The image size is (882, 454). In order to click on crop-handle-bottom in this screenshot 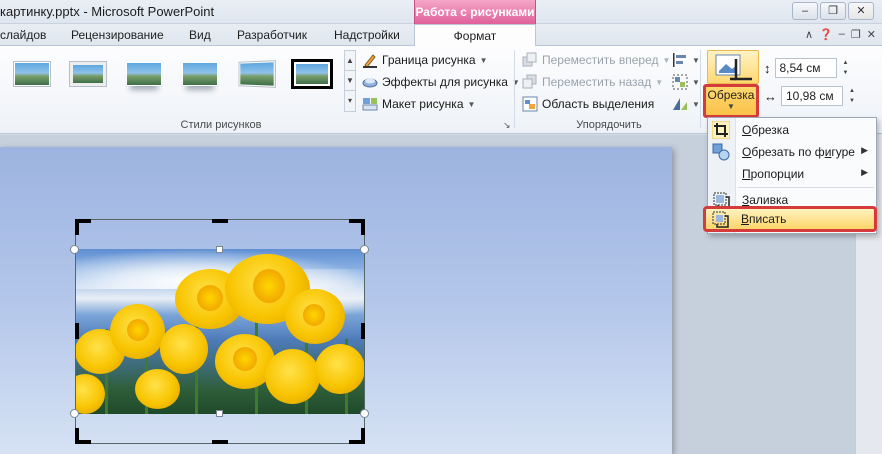, I will do `click(220, 442)`.